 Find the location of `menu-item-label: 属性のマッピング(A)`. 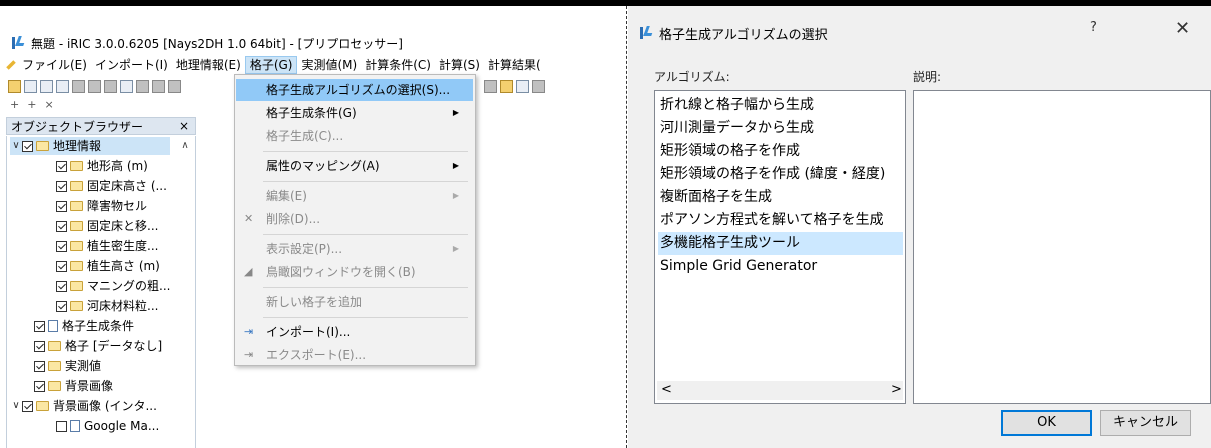

menu-item-label: 属性のマッピング(A) is located at coordinates (323, 166).